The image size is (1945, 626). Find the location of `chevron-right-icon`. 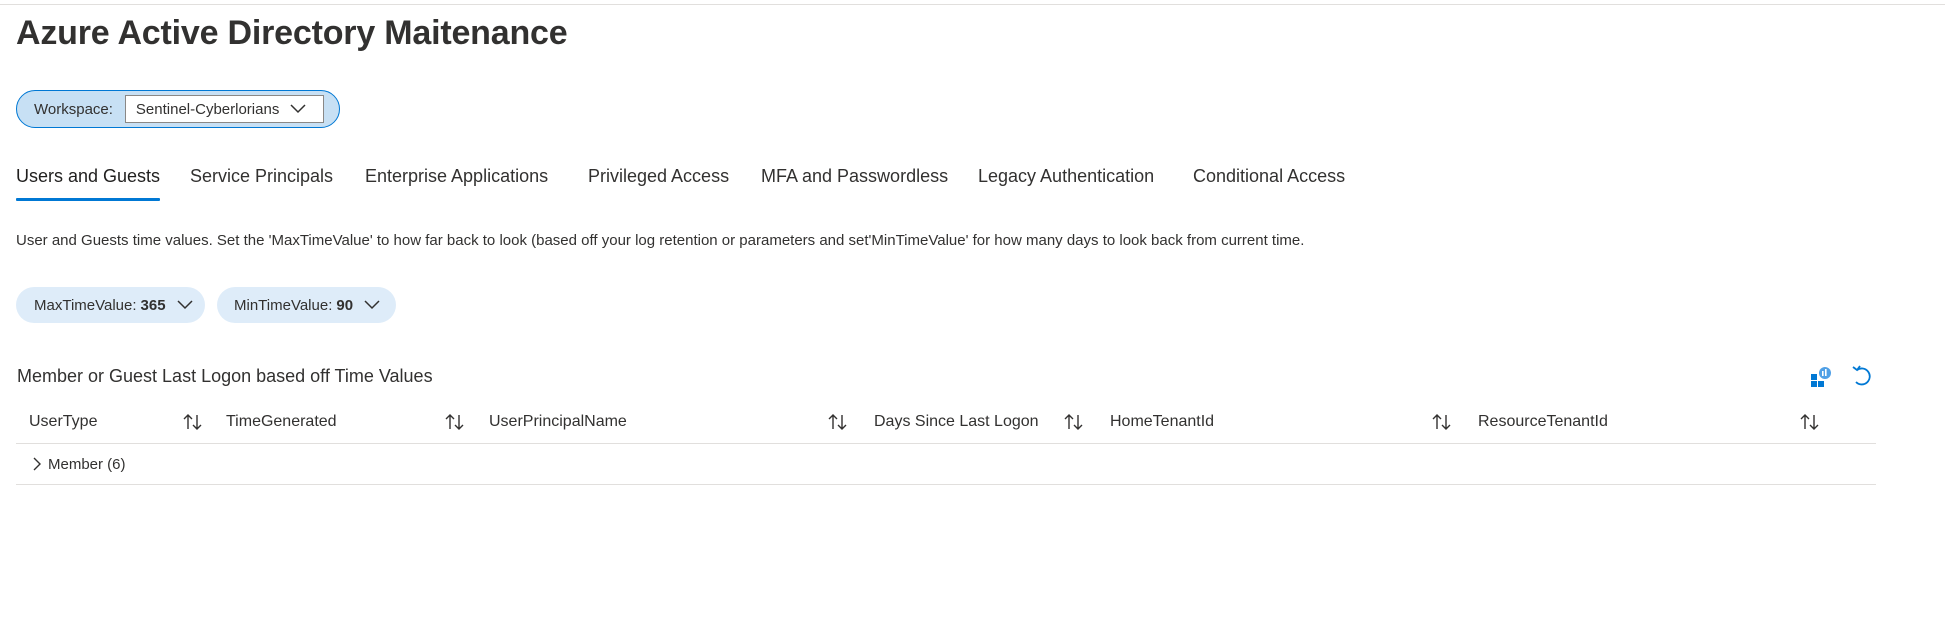

chevron-right-icon is located at coordinates (37, 464).